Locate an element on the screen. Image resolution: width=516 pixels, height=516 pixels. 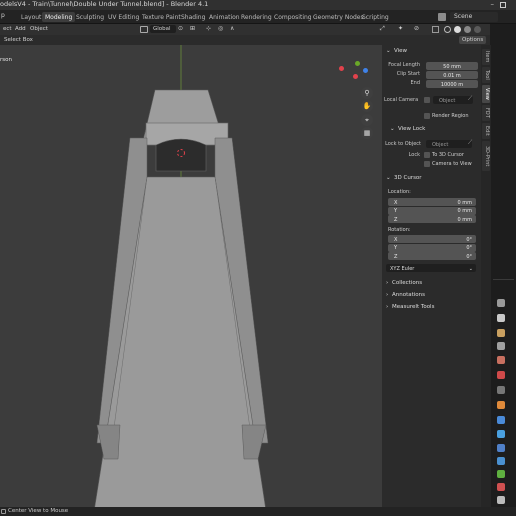
rotation-z-field: Z 0° is located at coordinates (432, 256).